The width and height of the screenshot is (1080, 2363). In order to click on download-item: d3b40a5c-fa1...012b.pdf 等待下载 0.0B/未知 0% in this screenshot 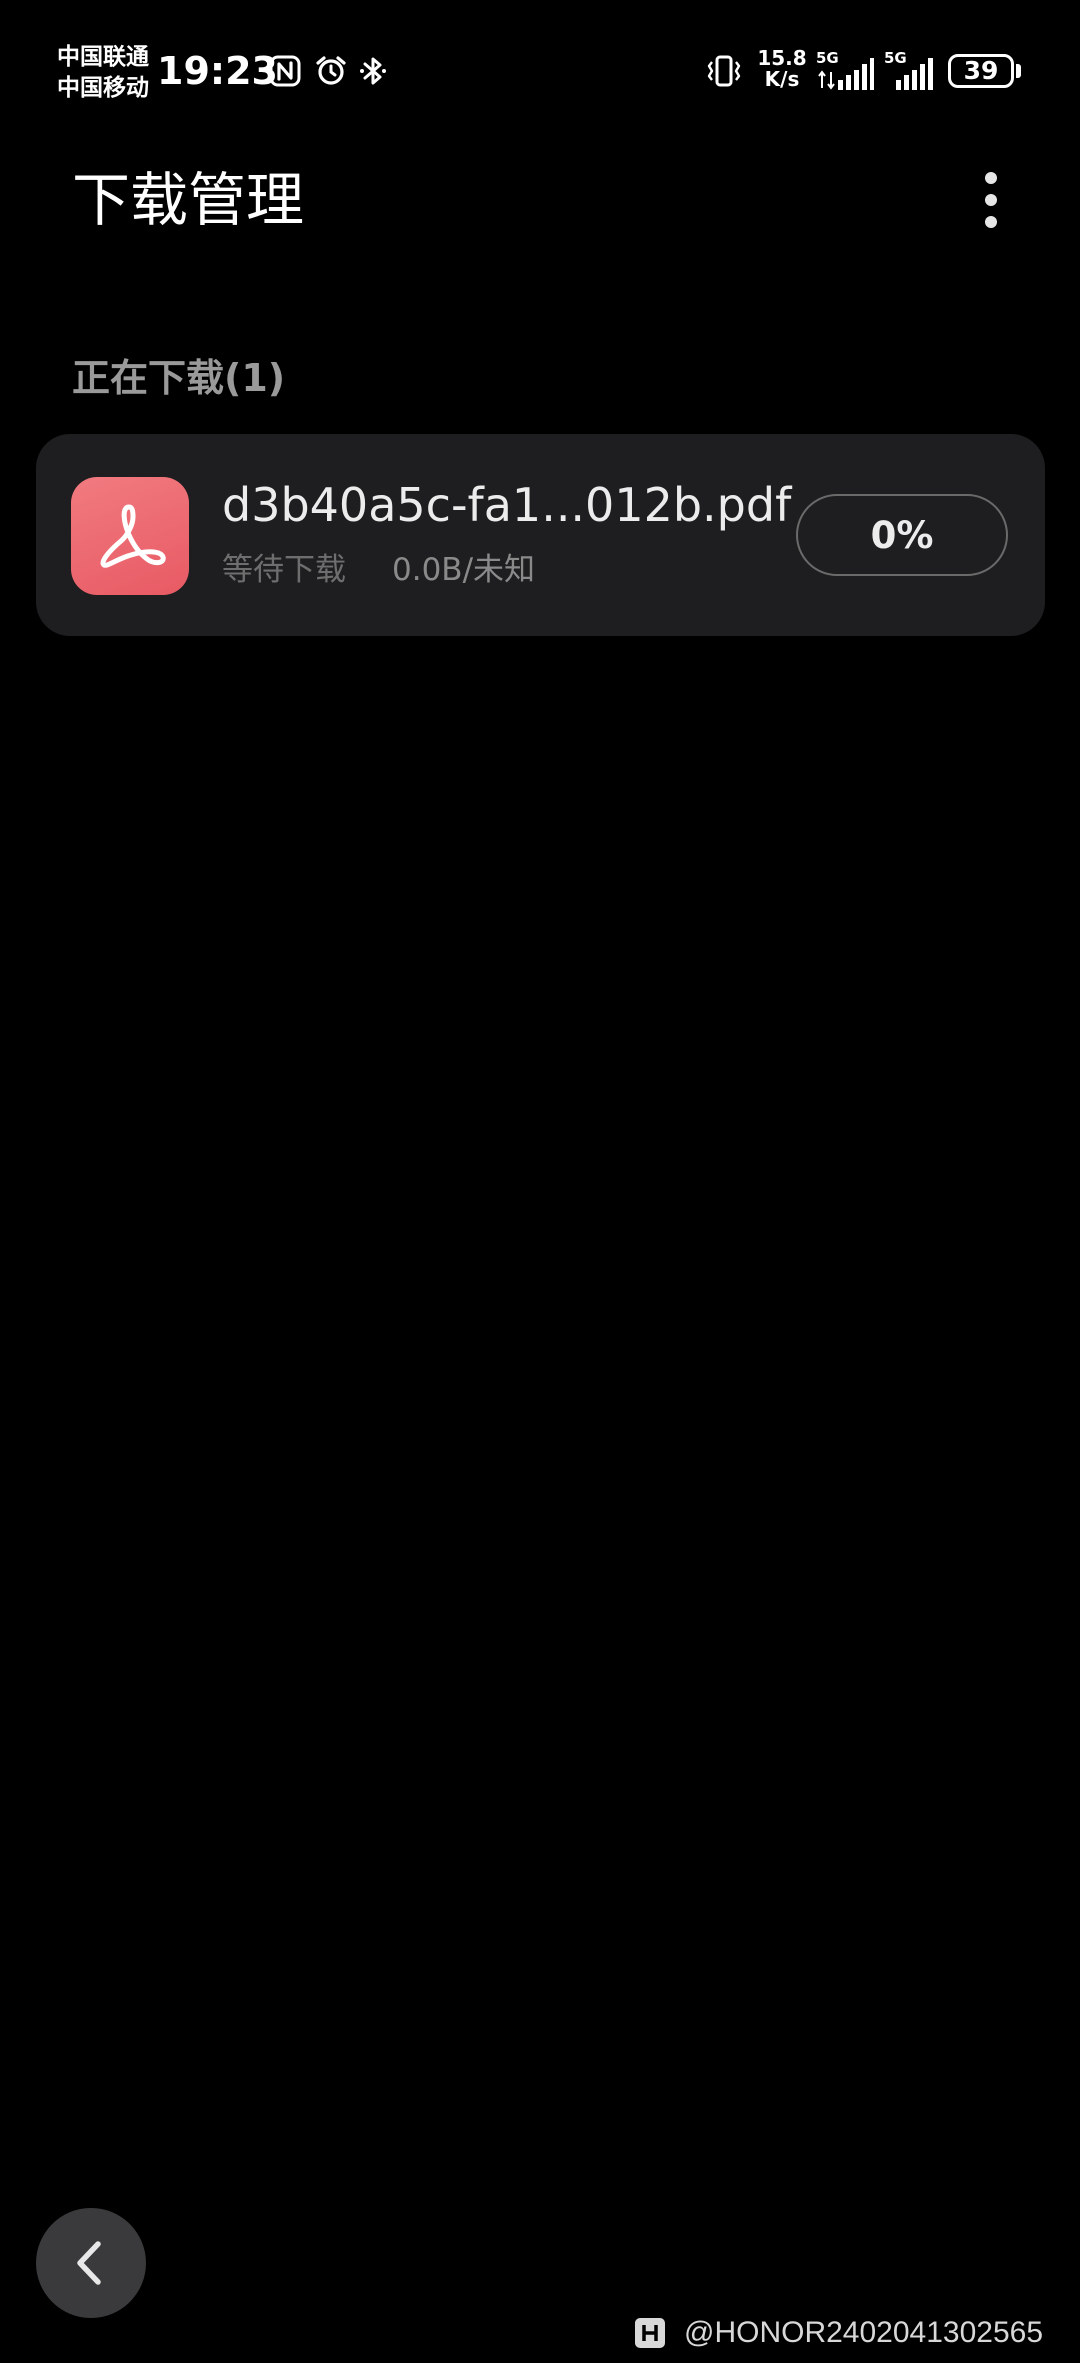, I will do `click(540, 535)`.